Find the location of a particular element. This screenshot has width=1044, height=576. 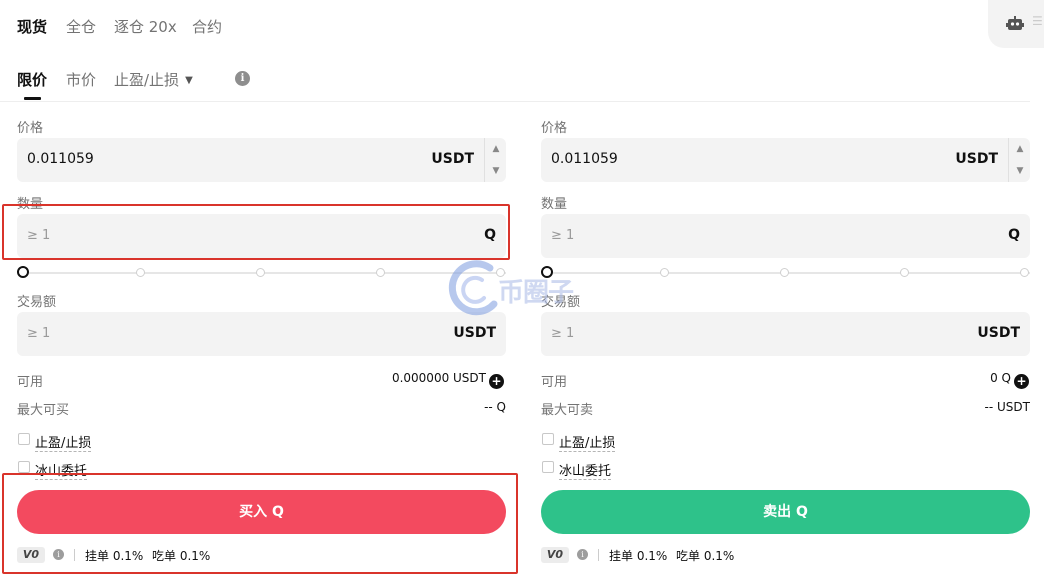

tab-isolated-margin: 逐仓 20x is located at coordinates (145, 26).